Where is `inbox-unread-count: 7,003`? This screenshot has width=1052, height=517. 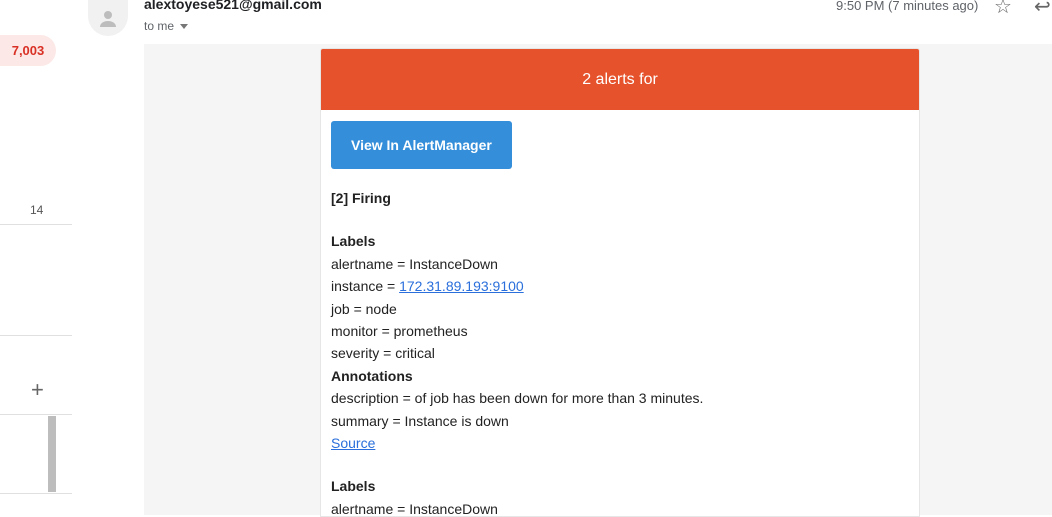
inbox-unread-count: 7,003 is located at coordinates (28, 50).